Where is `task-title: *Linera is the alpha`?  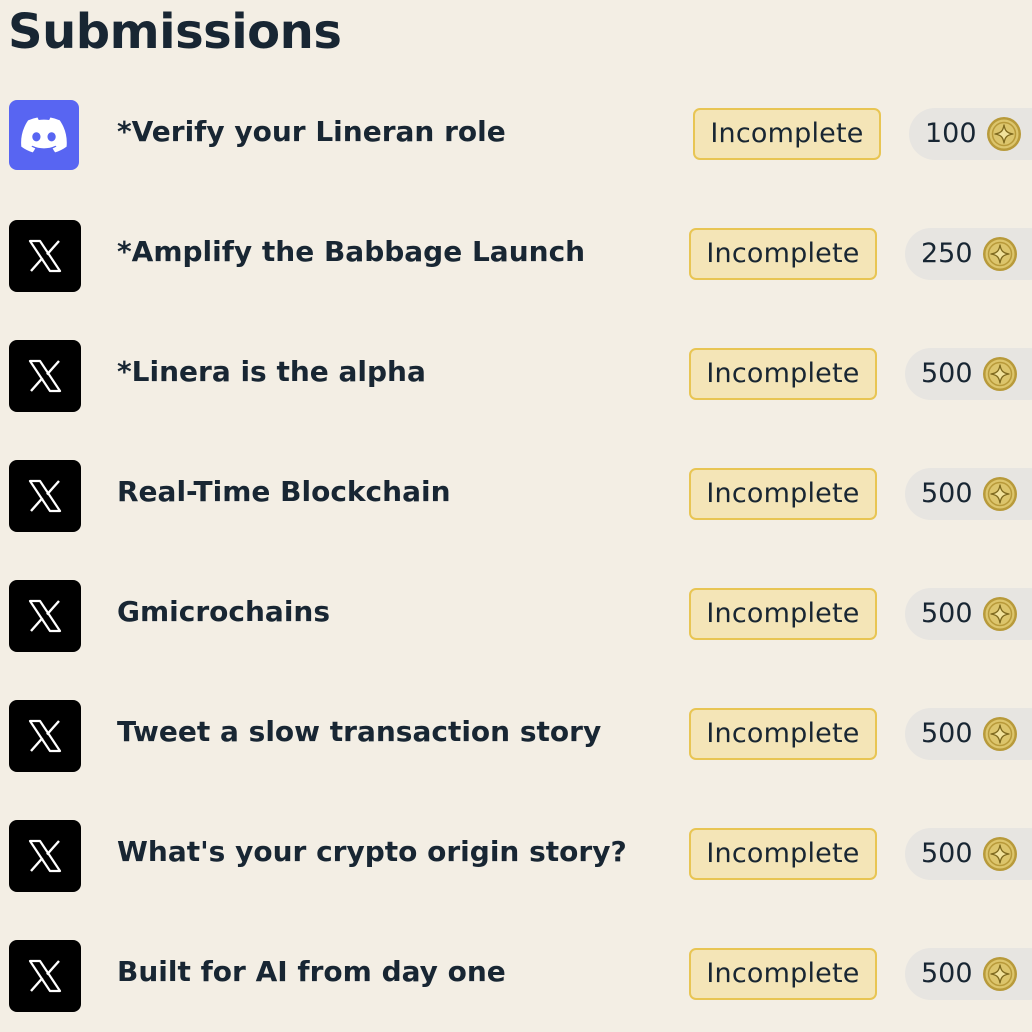 task-title: *Linera is the alpha is located at coordinates (271, 371).